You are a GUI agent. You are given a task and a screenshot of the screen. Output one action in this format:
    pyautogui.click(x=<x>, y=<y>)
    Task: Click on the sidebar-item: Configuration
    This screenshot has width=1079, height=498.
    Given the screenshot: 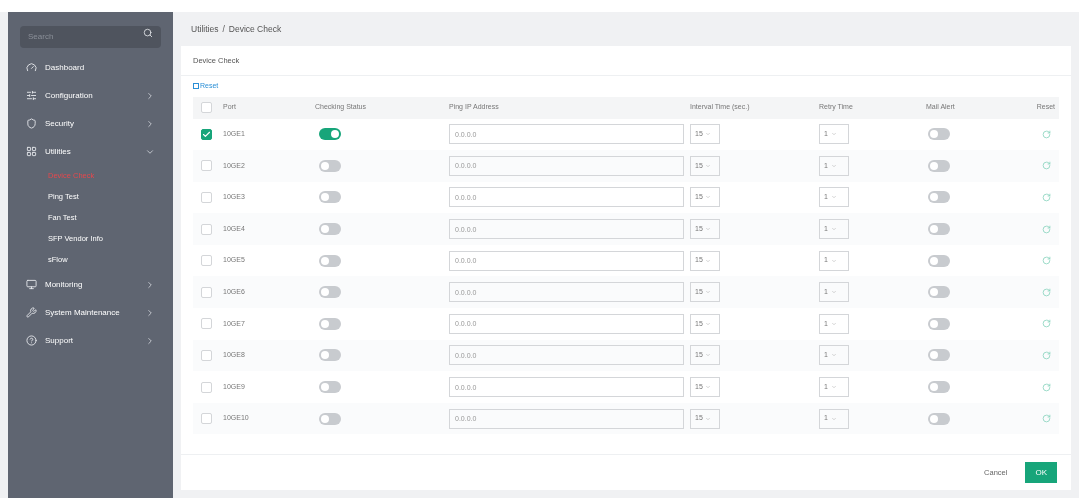 What is the action you would take?
    pyautogui.click(x=90, y=95)
    